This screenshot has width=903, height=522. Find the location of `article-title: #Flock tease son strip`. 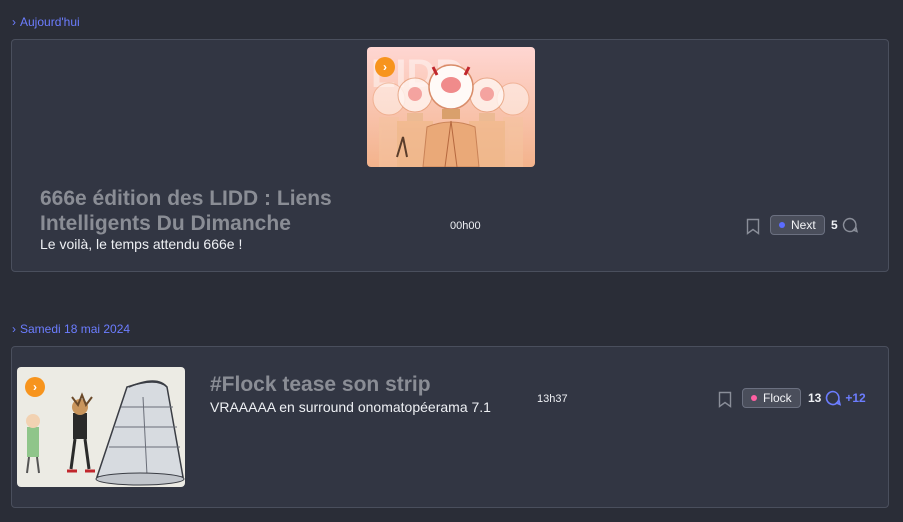

article-title: #Flock tease son strip is located at coordinates (320, 384).